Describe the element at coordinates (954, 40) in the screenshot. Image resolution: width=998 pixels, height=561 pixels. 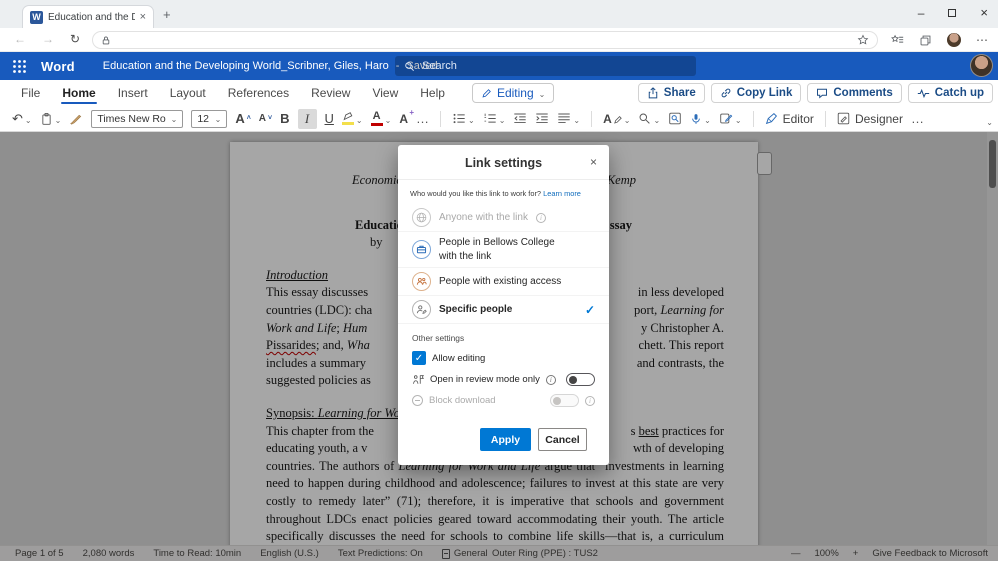
I see `browser-profile-avatar` at that location.